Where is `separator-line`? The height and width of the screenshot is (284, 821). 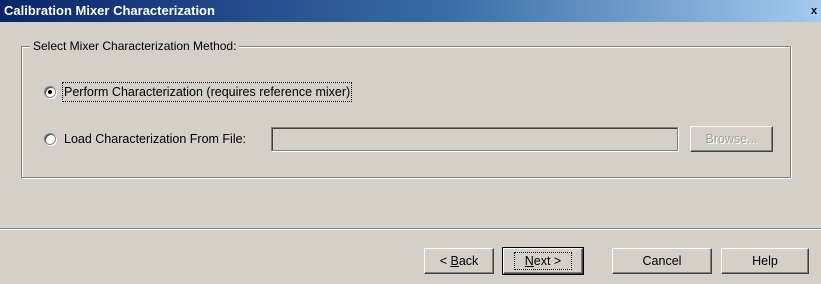
separator-line is located at coordinates (410, 229).